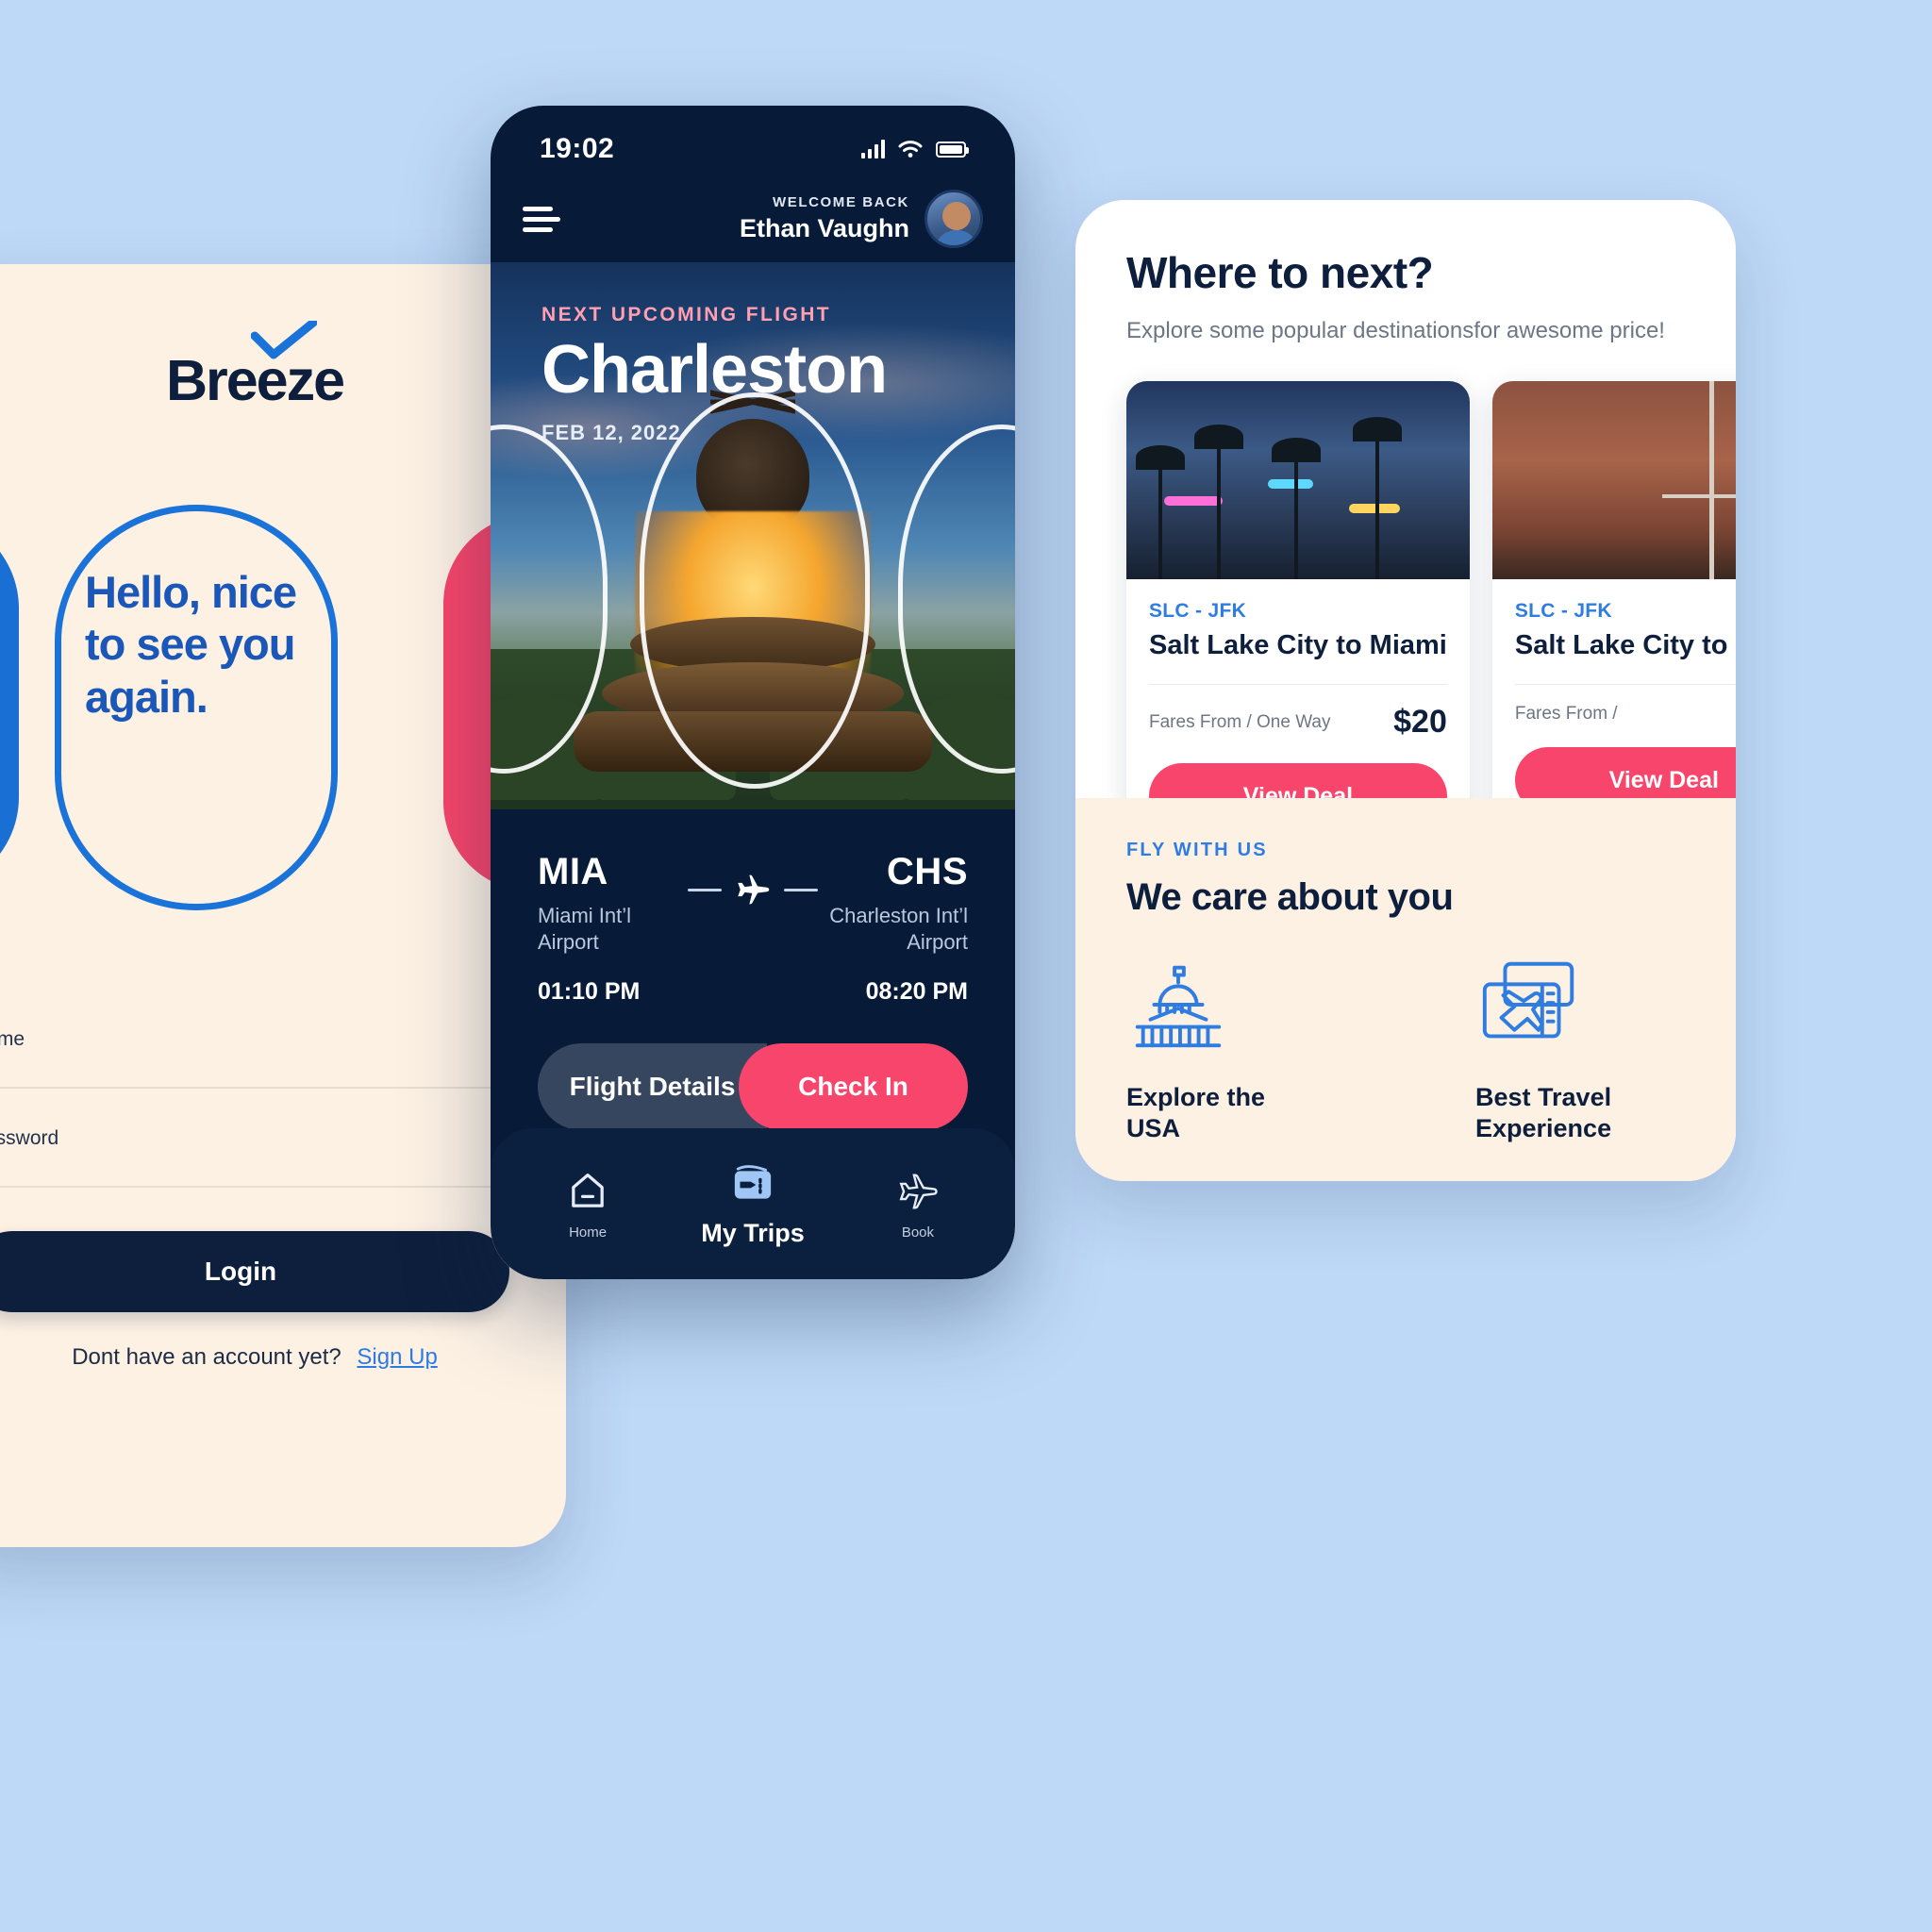 The width and height of the screenshot is (1932, 1932). What do you see at coordinates (1420, 723) in the screenshot?
I see `deal-price: $20` at bounding box center [1420, 723].